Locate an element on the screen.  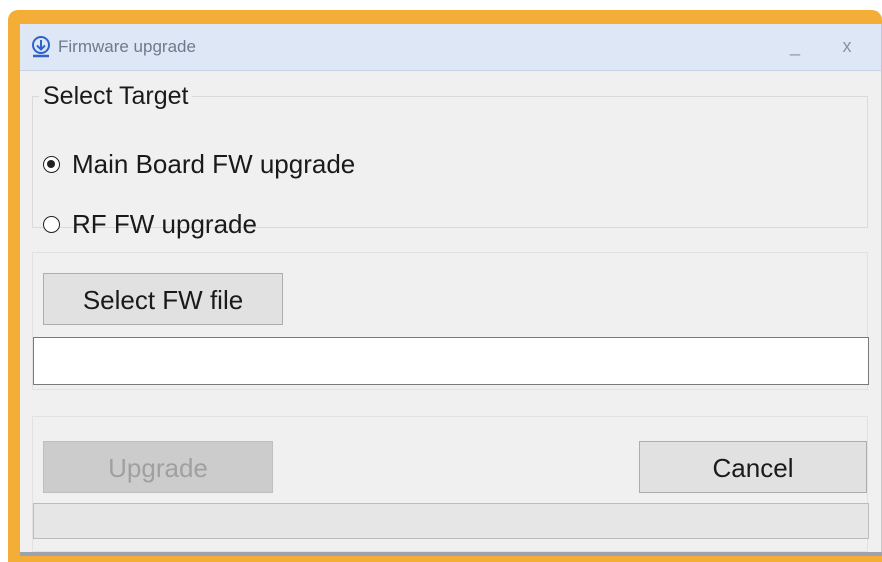
window-title: Firmware upgrade is located at coordinates (127, 46).